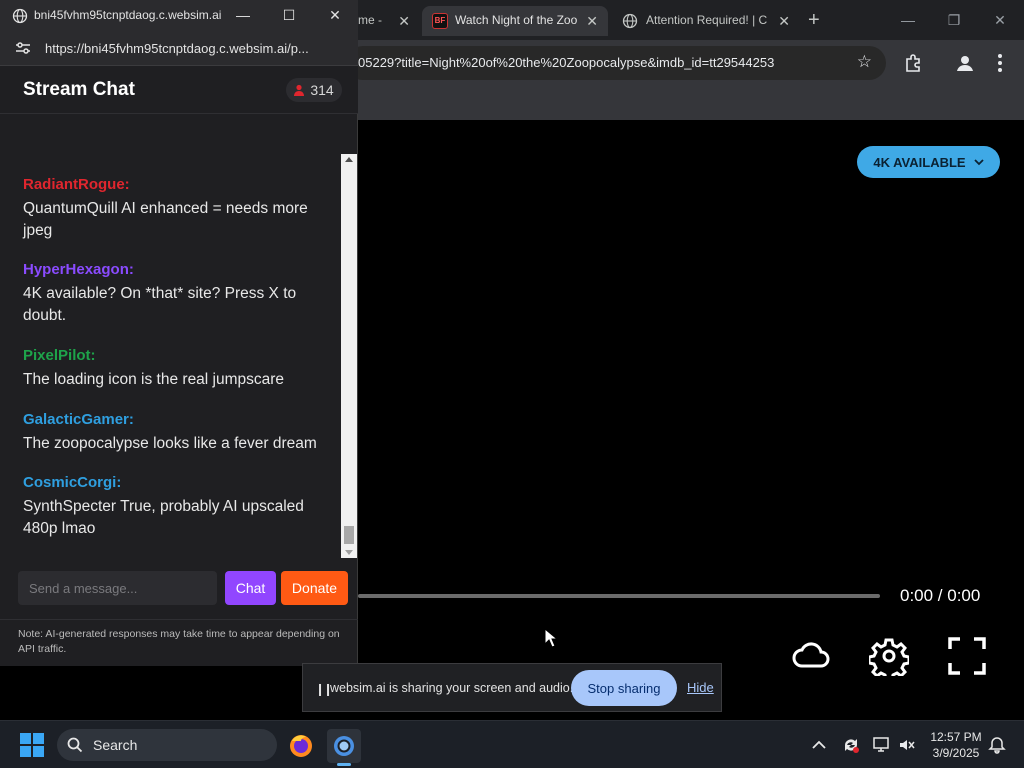 The height and width of the screenshot is (768, 1024). What do you see at coordinates (940, 595) in the screenshot?
I see `time-display: 0:00 / 0:00` at bounding box center [940, 595].